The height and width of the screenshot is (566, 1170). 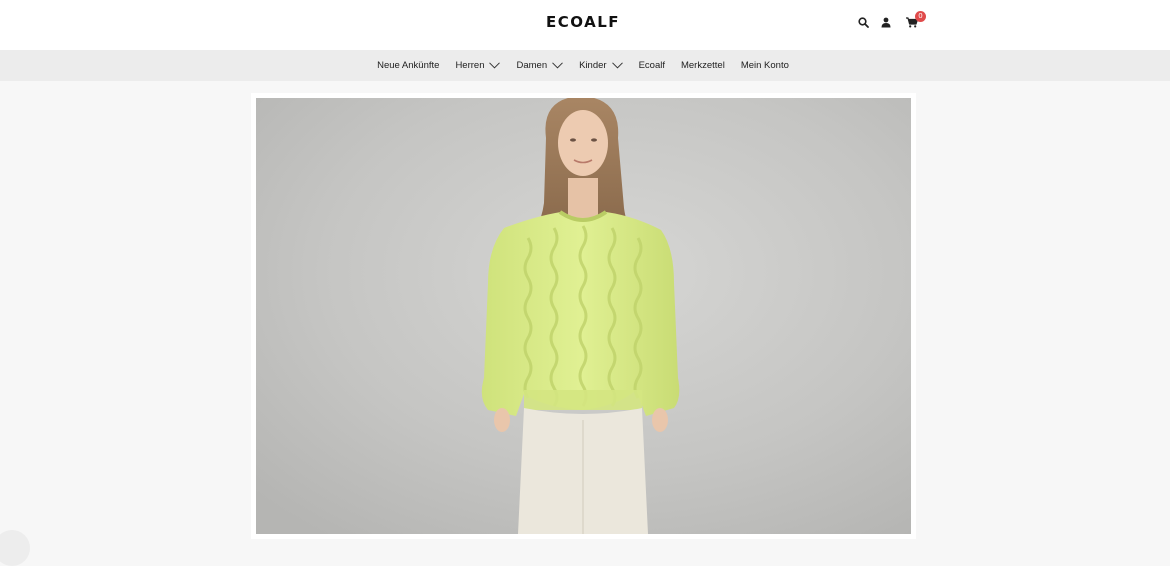 I want to click on nav-item-kinder: Kinder, so click(x=601, y=65).